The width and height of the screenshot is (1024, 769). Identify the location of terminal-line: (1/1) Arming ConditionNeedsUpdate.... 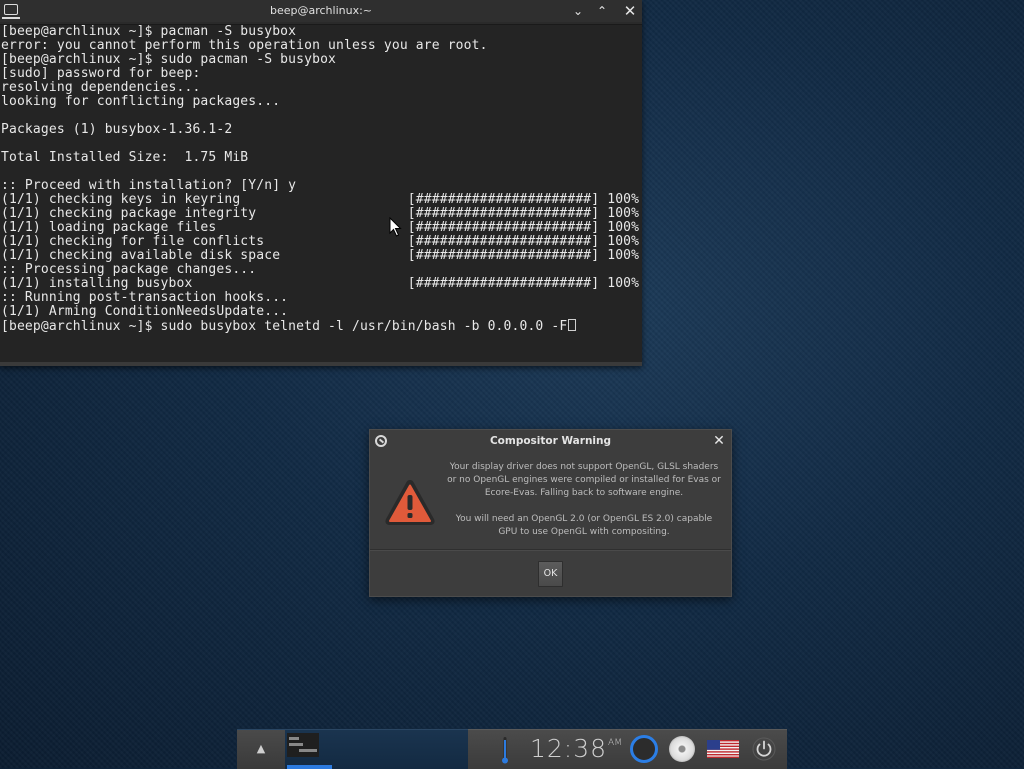
(145, 311).